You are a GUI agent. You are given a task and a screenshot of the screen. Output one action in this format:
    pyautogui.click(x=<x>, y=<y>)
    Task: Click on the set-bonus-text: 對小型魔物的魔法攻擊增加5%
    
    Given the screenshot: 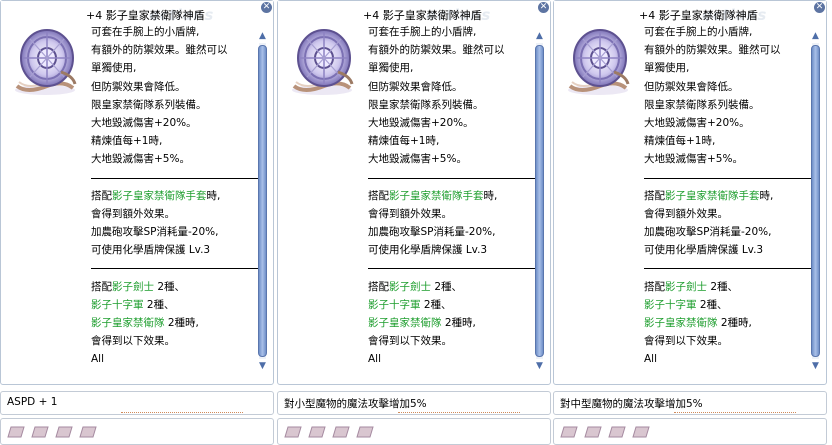 What is the action you would take?
    pyautogui.click(x=355, y=404)
    